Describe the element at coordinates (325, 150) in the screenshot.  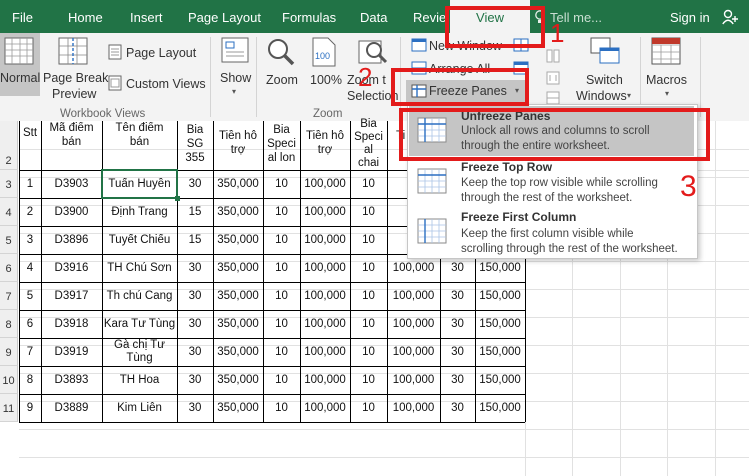
I see `header-tien-ho-tro-2b: trợ` at that location.